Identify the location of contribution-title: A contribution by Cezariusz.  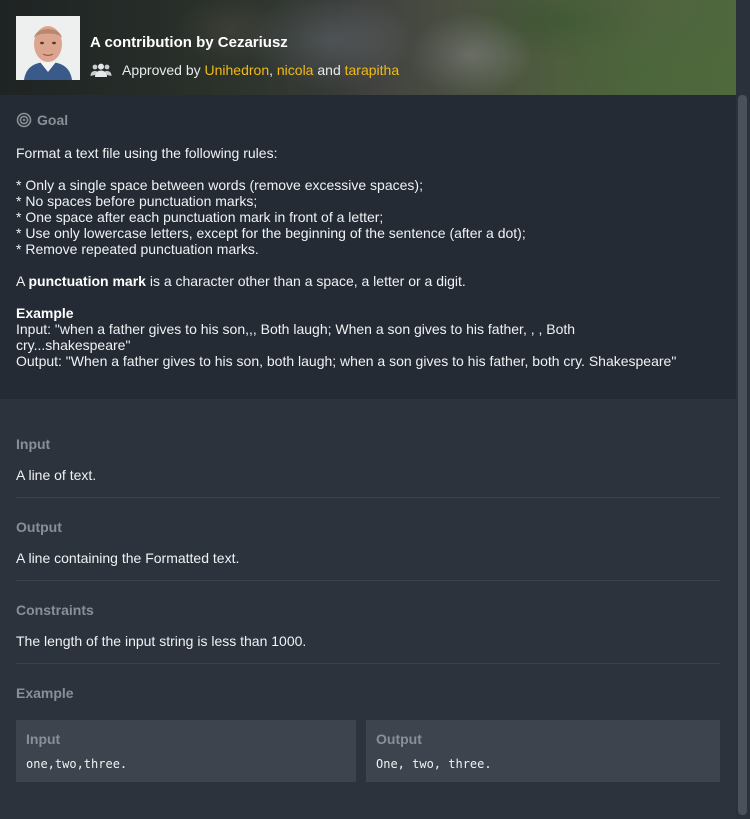
(189, 42).